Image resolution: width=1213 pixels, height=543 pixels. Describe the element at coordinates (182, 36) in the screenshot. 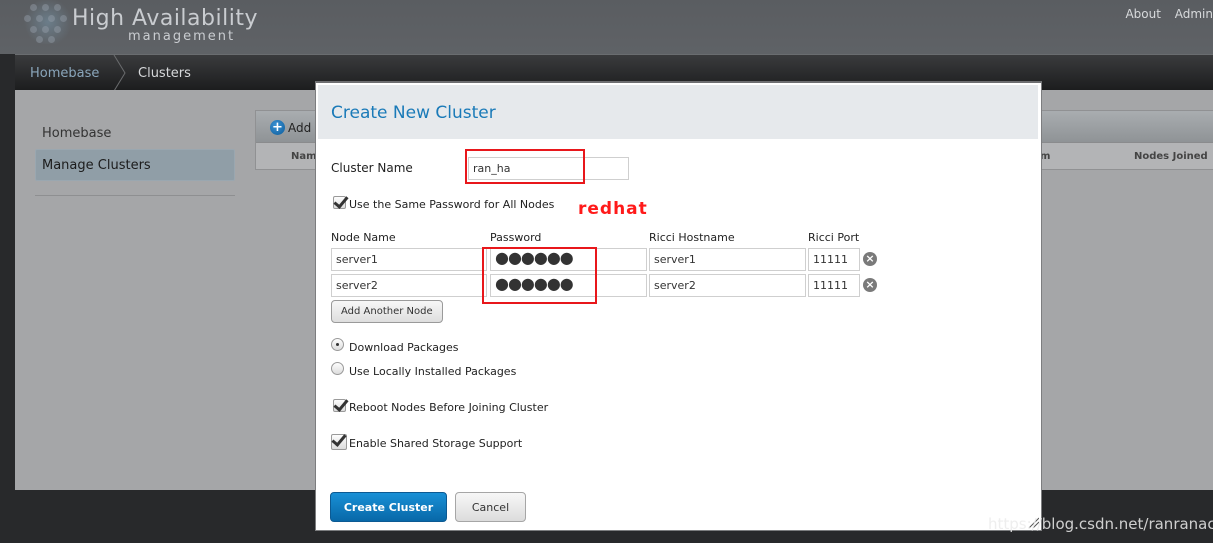

I see `app-subtitle: management` at that location.